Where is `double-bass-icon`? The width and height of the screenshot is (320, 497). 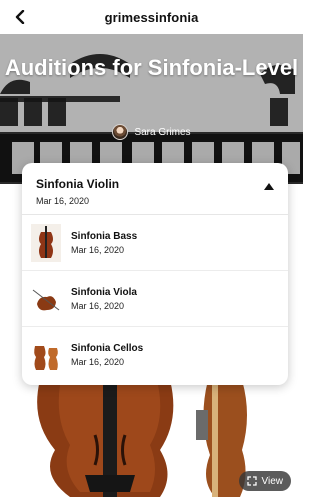 double-bass-icon is located at coordinates (46, 242).